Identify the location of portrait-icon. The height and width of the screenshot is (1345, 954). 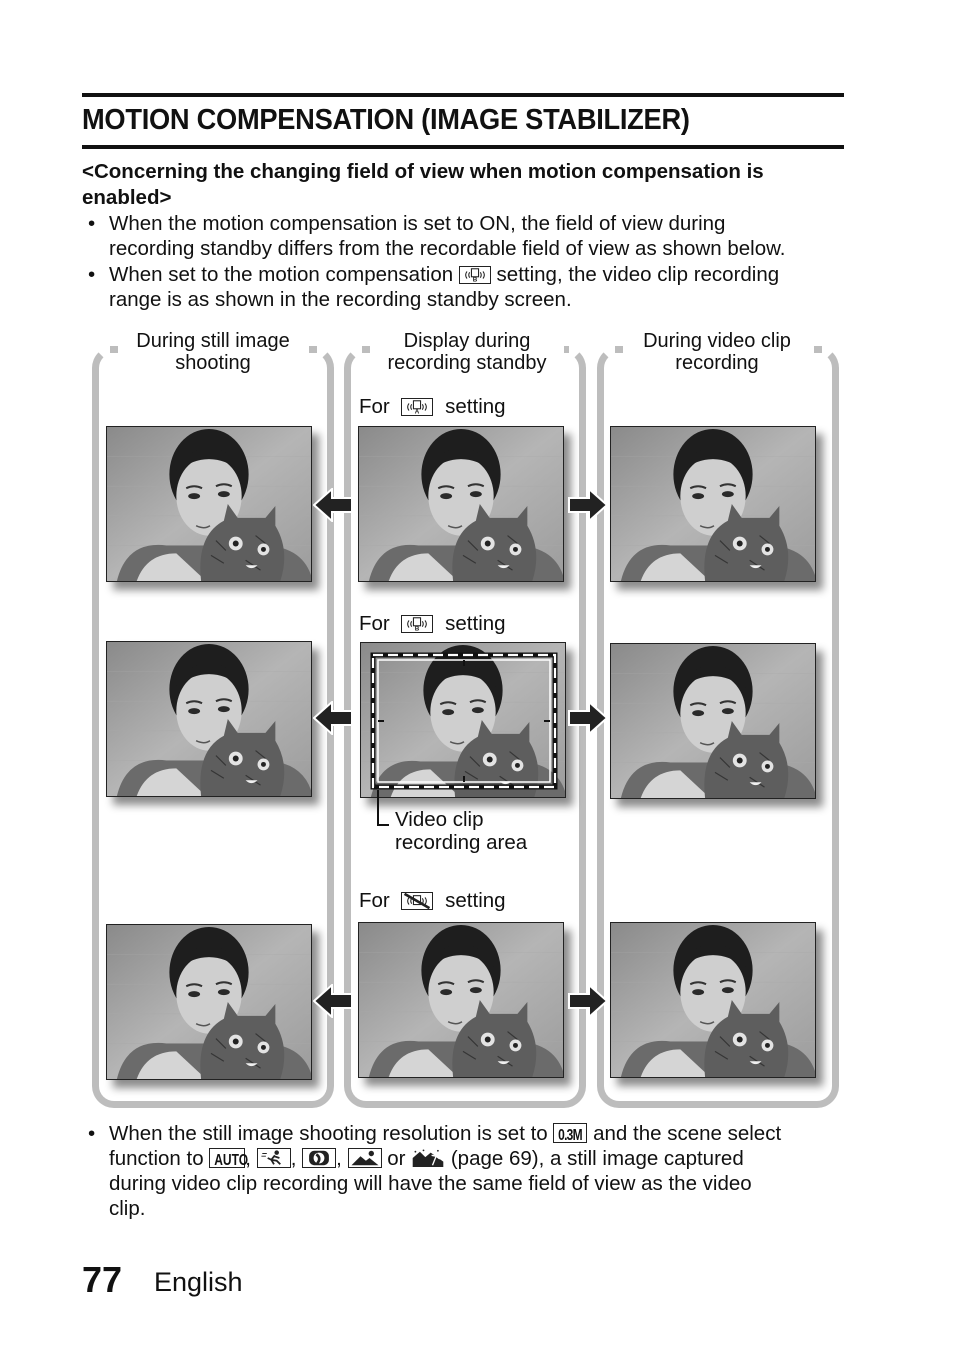
(319, 1158).